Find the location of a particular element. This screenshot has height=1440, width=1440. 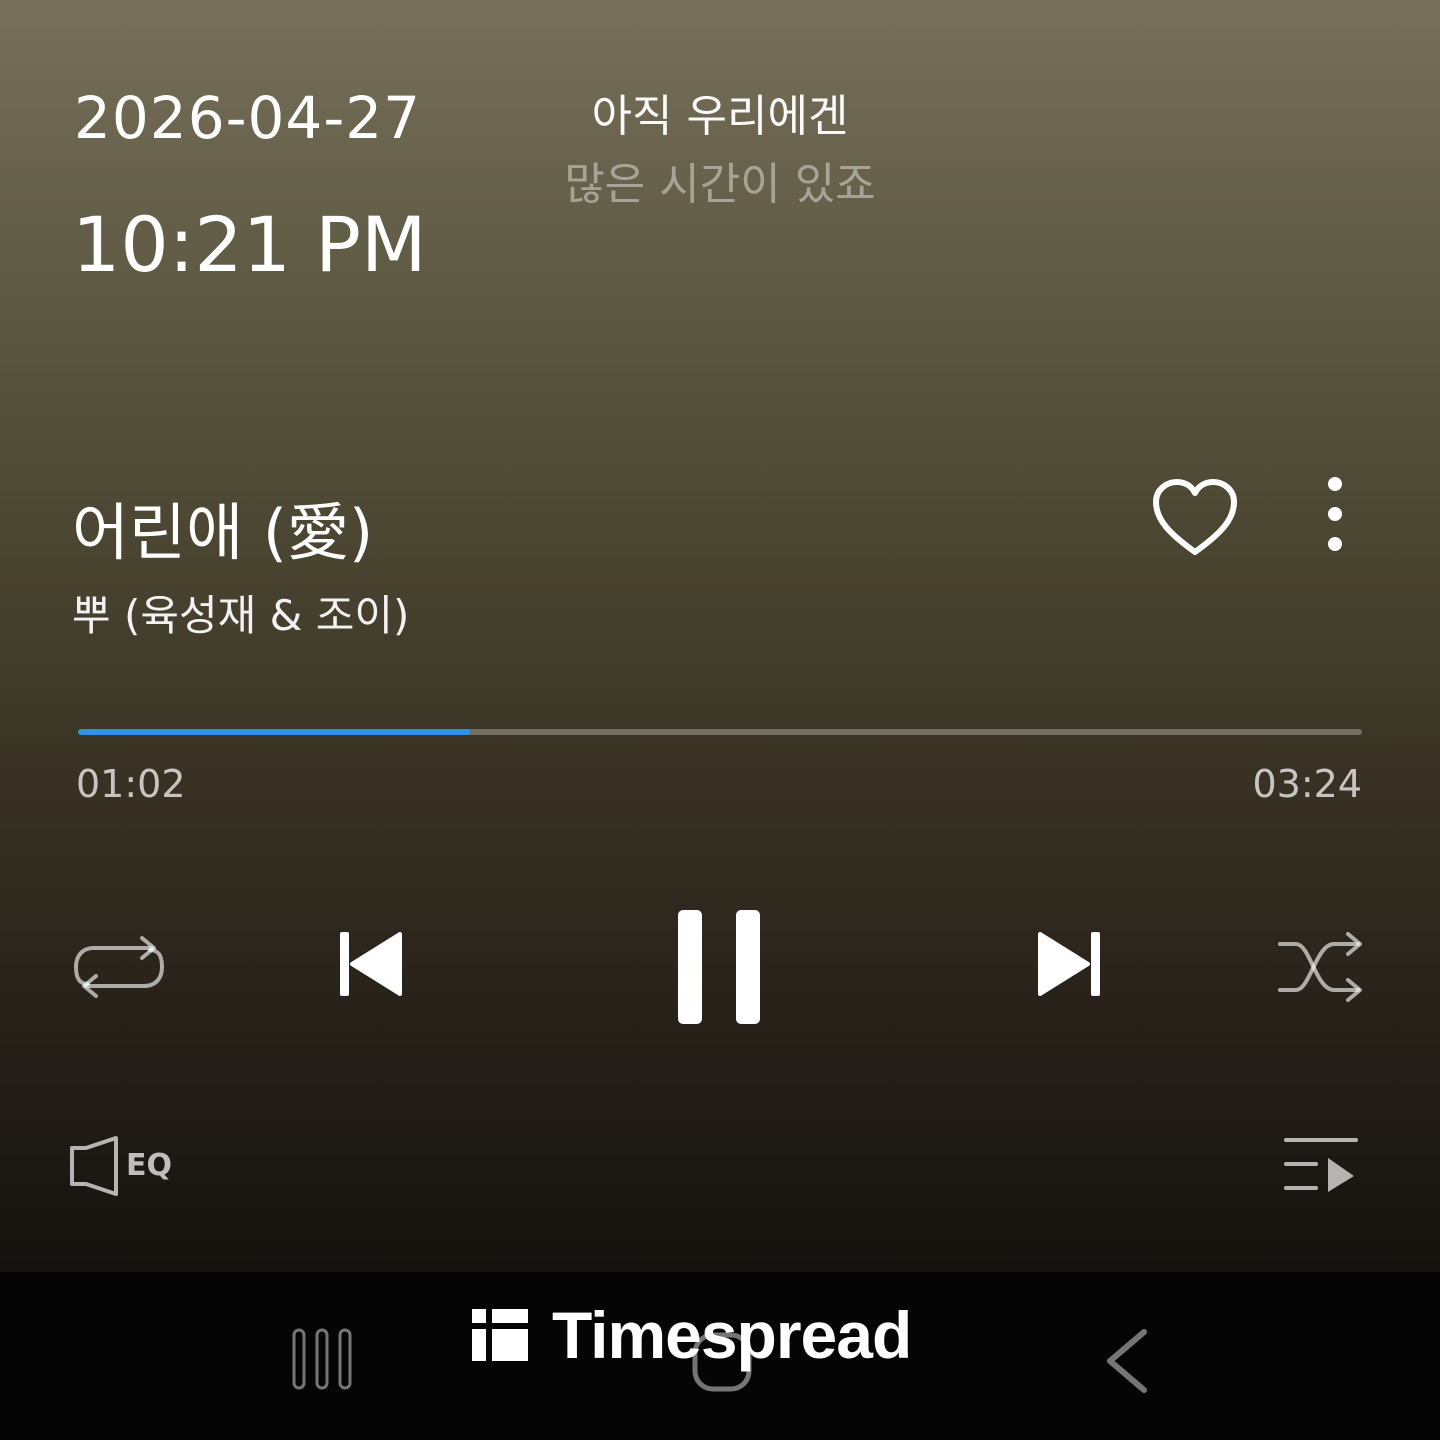

seek-bar is located at coordinates (720, 732).